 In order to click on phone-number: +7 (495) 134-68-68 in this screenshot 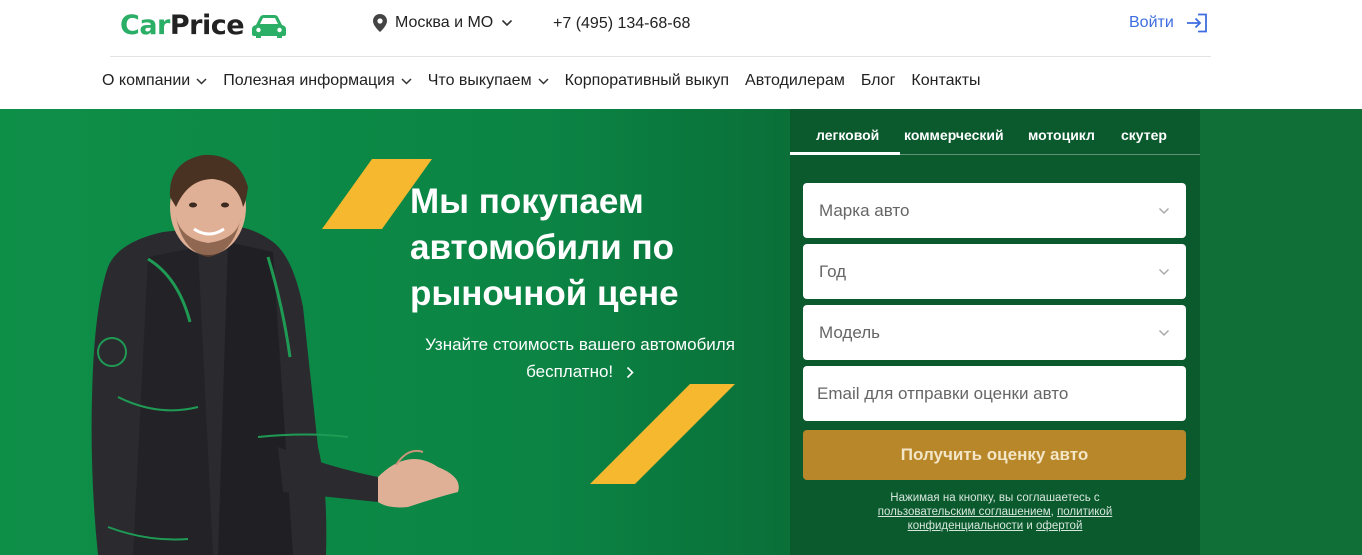, I will do `click(621, 24)`.